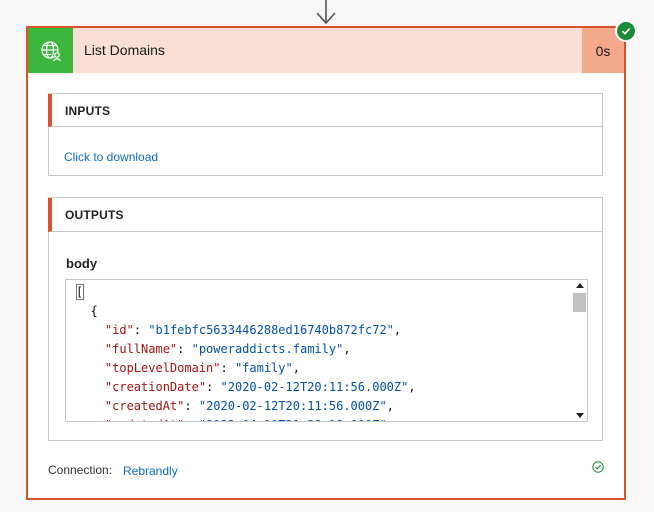 This screenshot has width=654, height=512. I want to click on success-check-icon, so click(626, 31).